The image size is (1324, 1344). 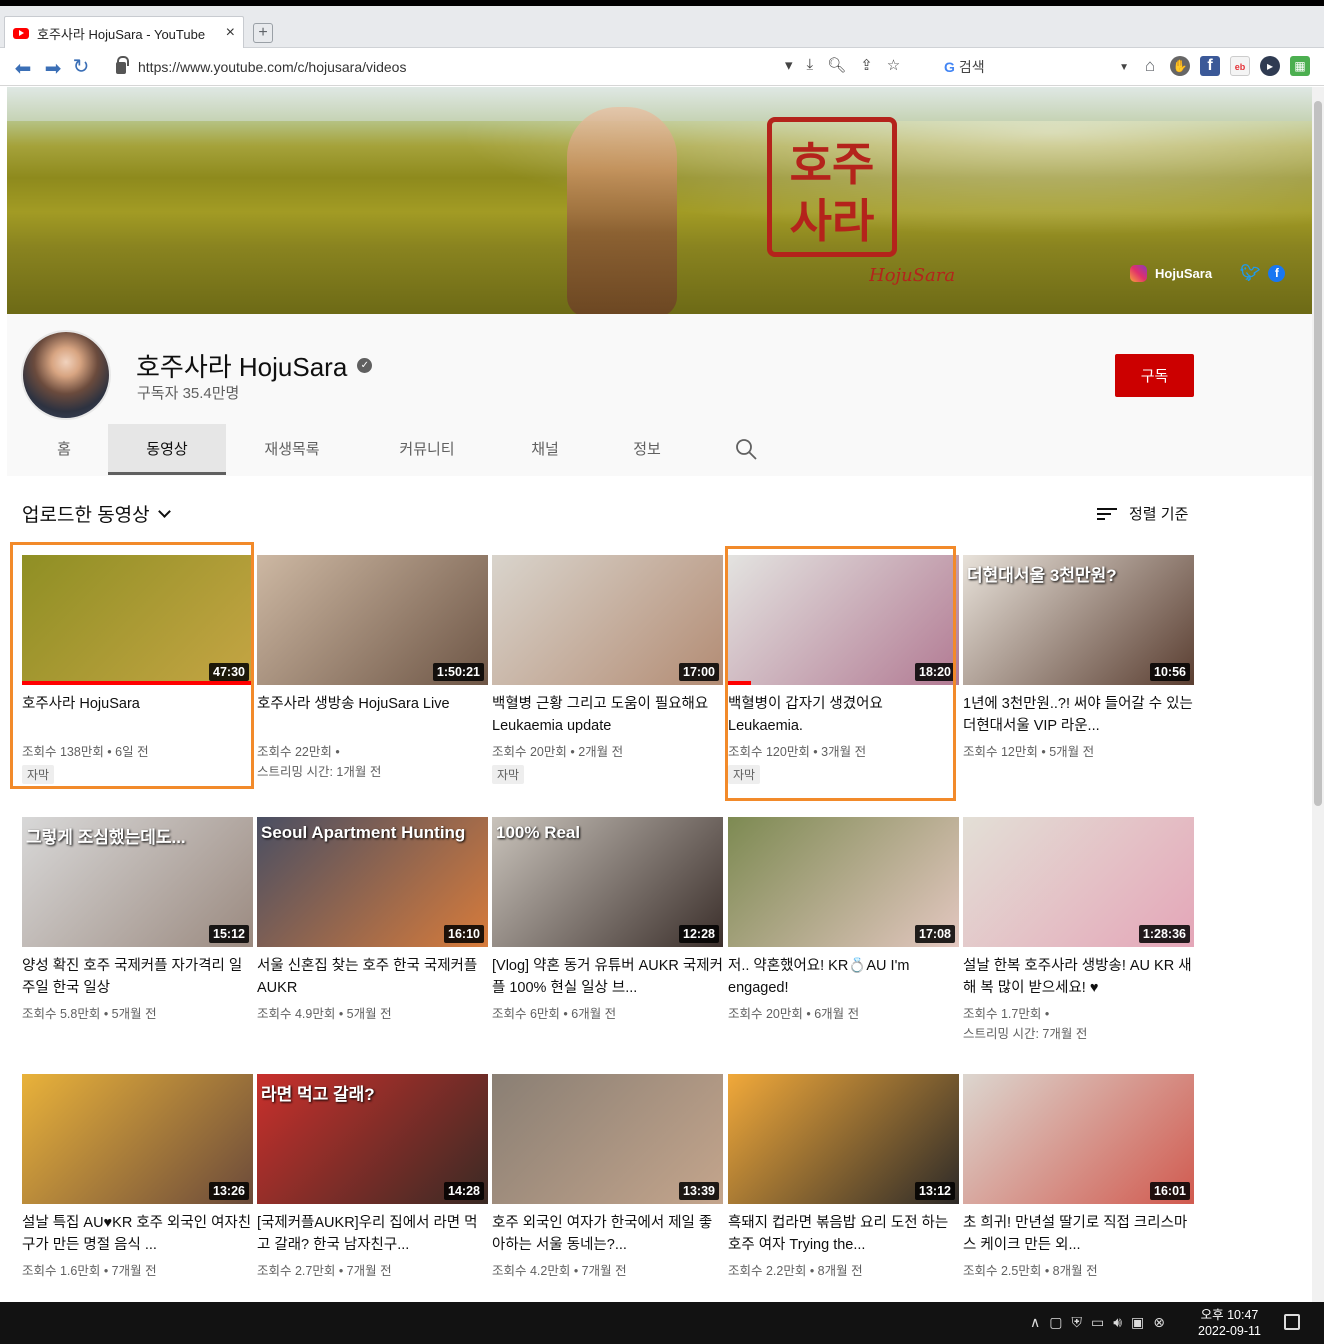 What do you see at coordinates (81, 66) in the screenshot?
I see `reload-icon: ↻` at bounding box center [81, 66].